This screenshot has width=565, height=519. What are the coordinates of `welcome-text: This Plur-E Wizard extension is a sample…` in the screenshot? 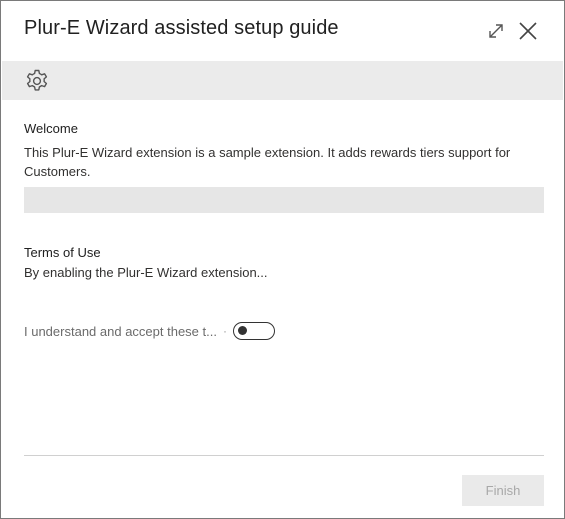 It's located at (267, 162).